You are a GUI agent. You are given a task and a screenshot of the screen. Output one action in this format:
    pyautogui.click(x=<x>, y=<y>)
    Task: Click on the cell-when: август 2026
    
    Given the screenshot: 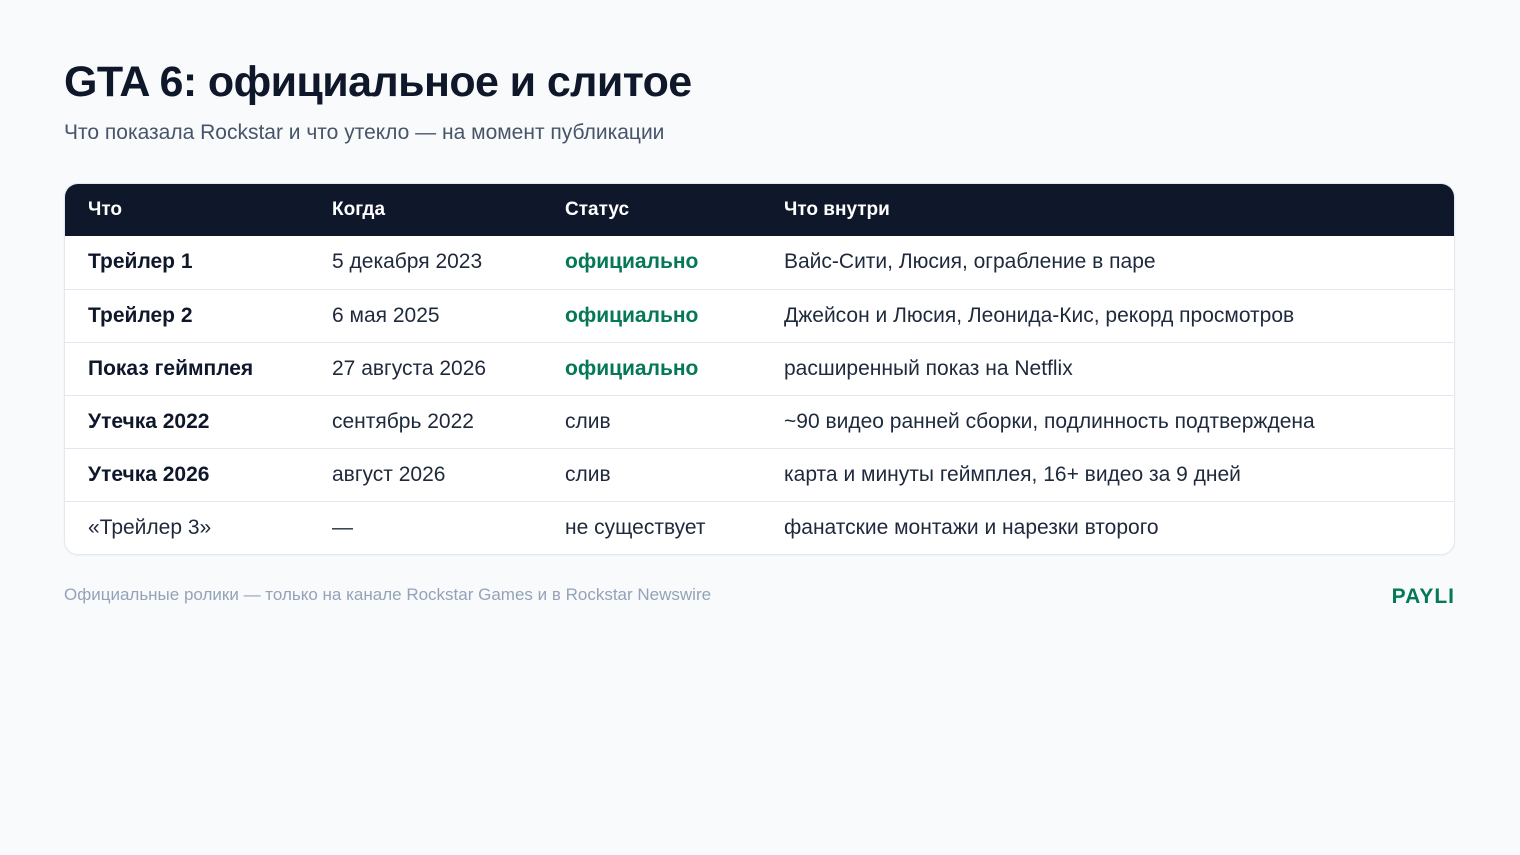 What is the action you would take?
    pyautogui.click(x=389, y=474)
    